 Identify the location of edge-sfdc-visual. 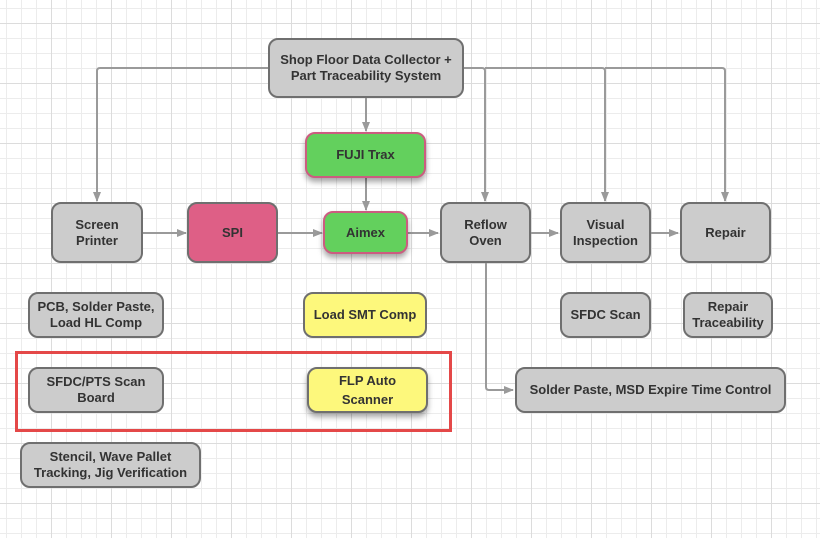
(547, 134).